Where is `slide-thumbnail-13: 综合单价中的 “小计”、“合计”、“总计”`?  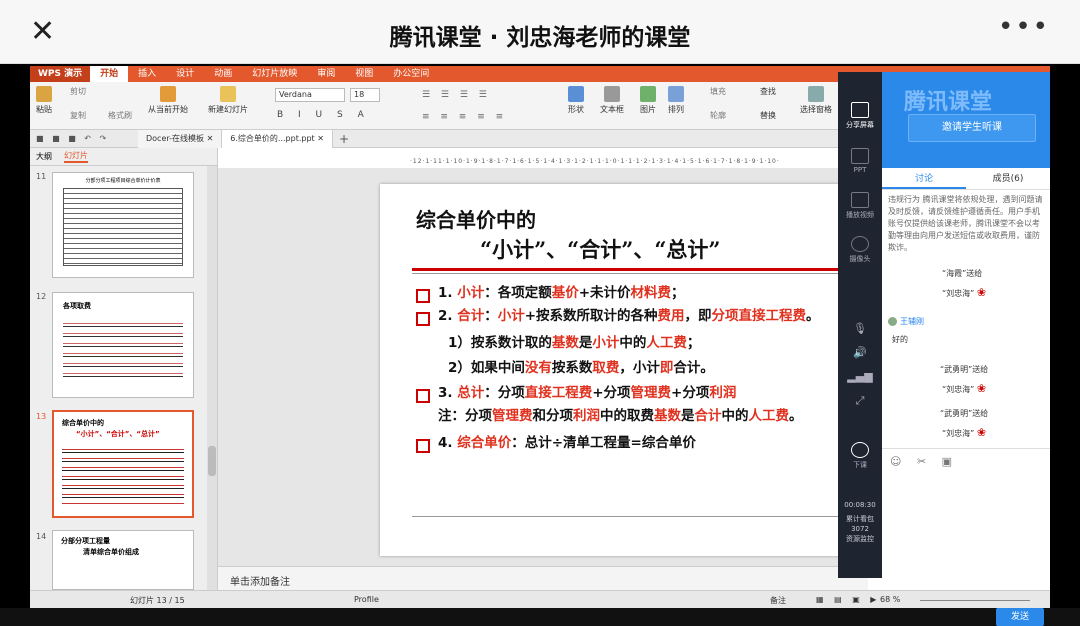
slide-thumbnail-13: 综合单价中的 “小计”、“合计”、“总计” is located at coordinates (123, 464).